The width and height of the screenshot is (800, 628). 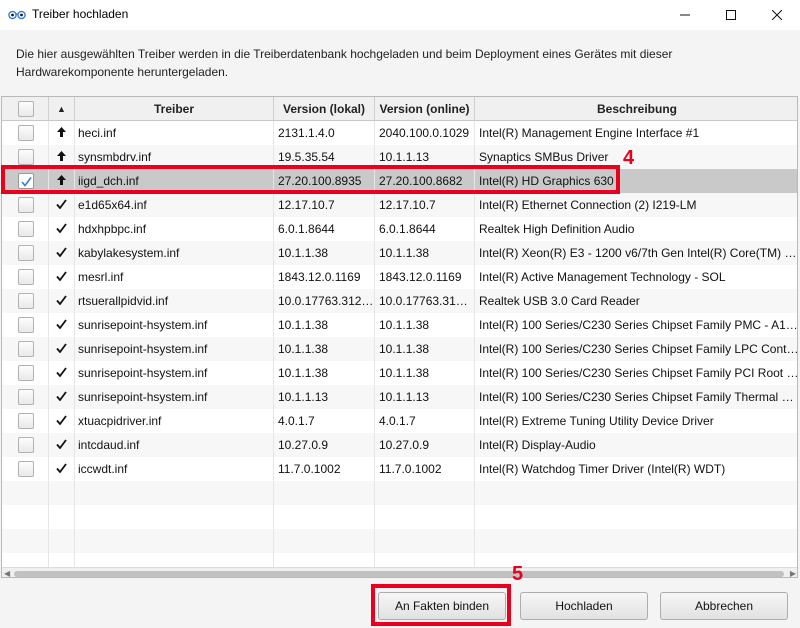 I want to click on row-version-local: 10.0.17763.31247, so click(x=324, y=301).